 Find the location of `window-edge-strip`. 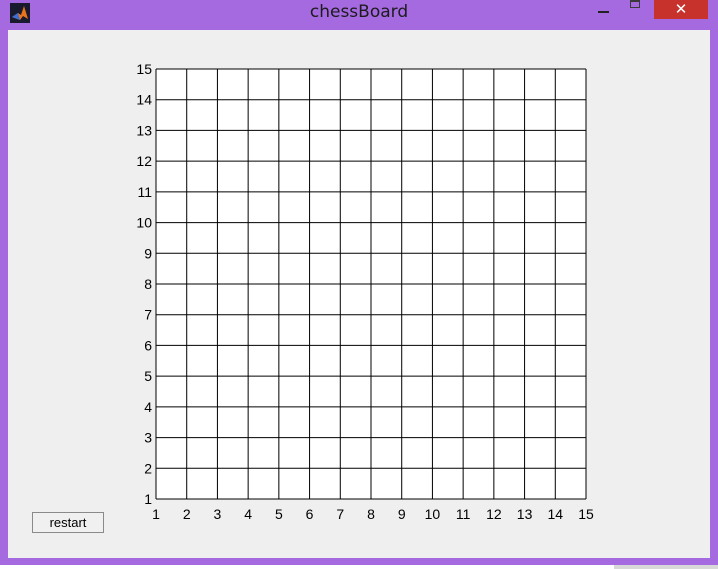

window-edge-strip is located at coordinates (666, 567).